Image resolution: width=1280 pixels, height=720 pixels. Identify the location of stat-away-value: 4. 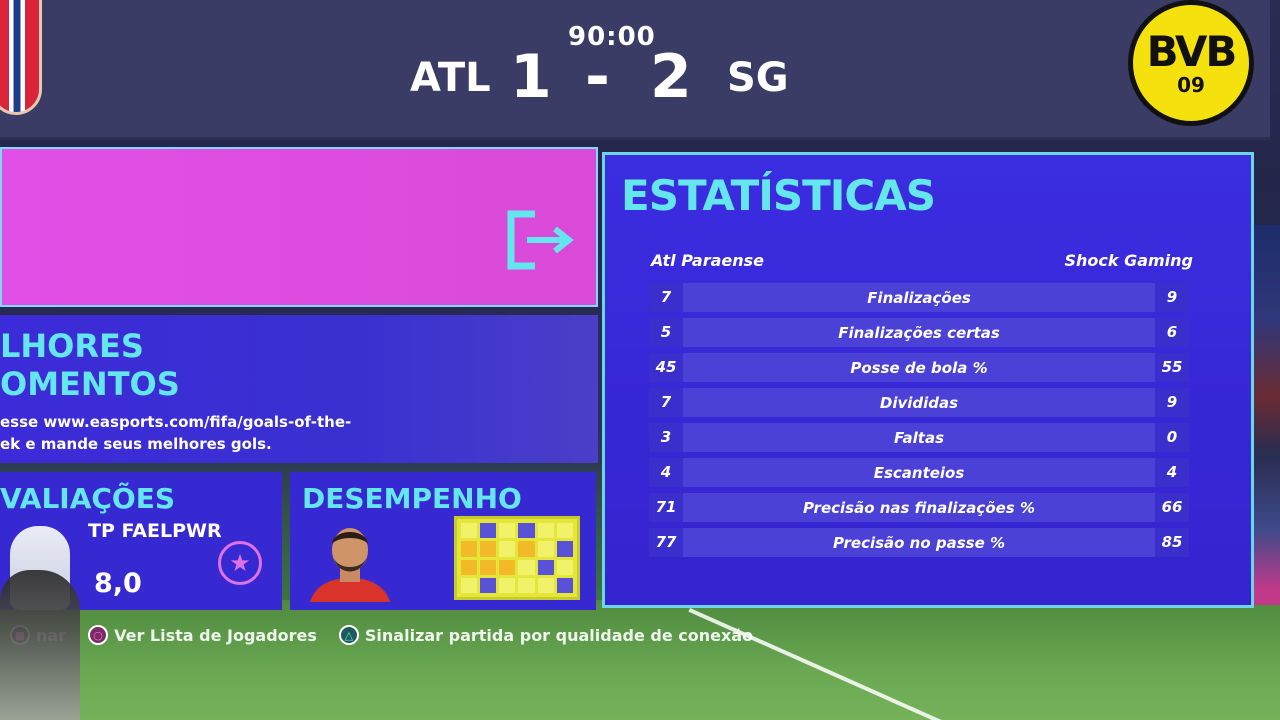
(1172, 472).